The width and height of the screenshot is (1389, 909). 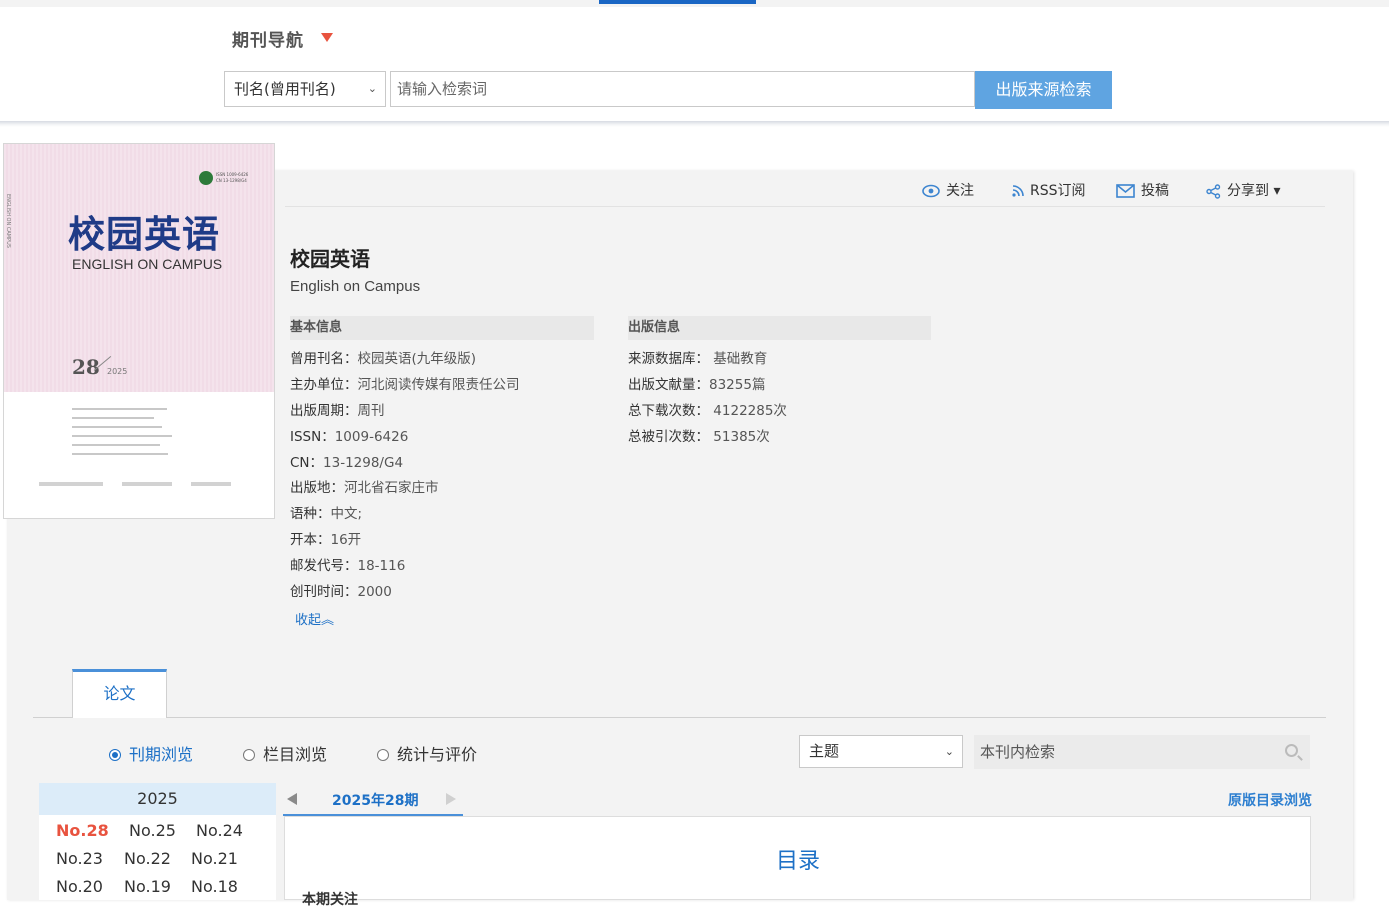 What do you see at coordinates (151, 753) in the screenshot?
I see `browse-by-issue-radio: 刊期浏览` at bounding box center [151, 753].